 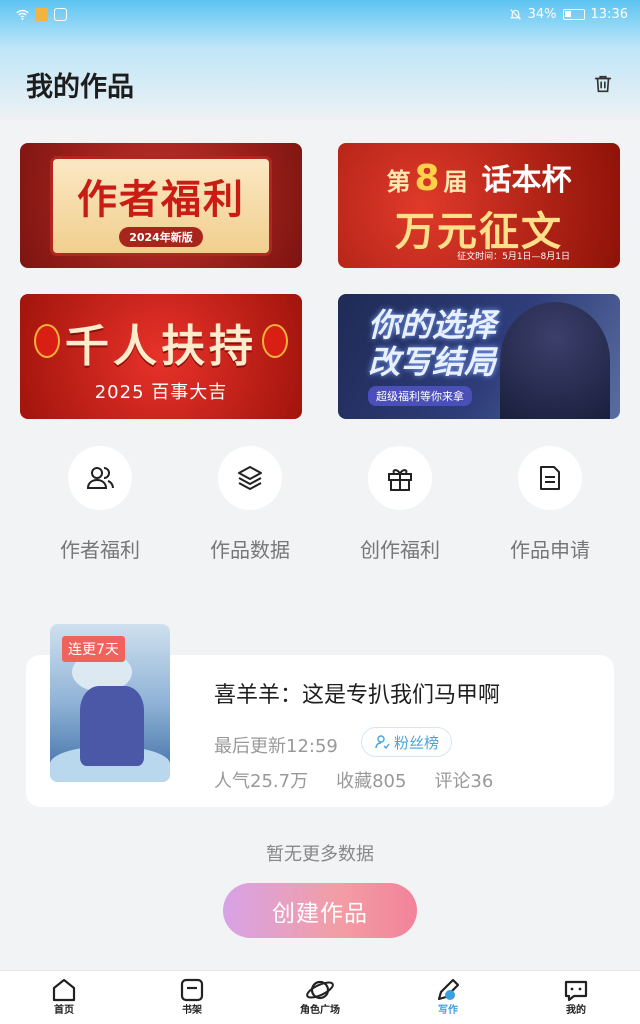 What do you see at coordinates (455, 181) in the screenshot?
I see `banner-suffix: 届` at bounding box center [455, 181].